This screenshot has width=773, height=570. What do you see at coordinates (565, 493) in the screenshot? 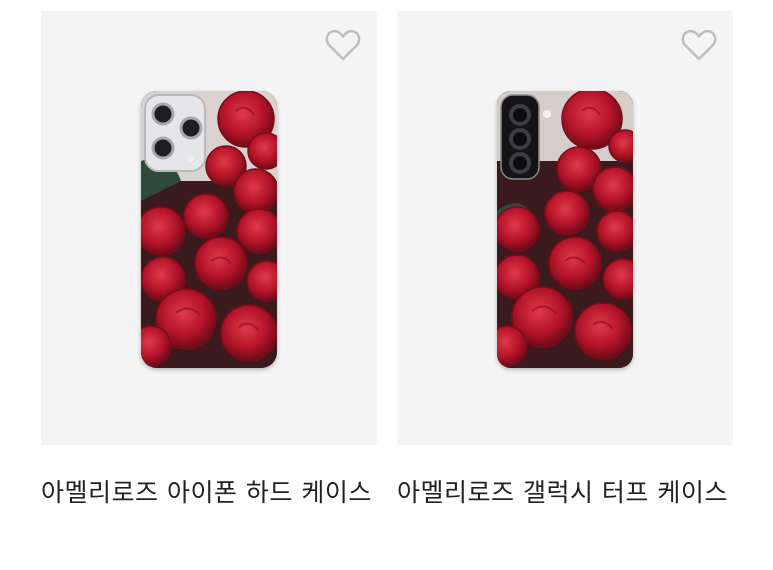
I see `product-title: 아멜리로즈 갤럭시 터프 케이스` at bounding box center [565, 493].